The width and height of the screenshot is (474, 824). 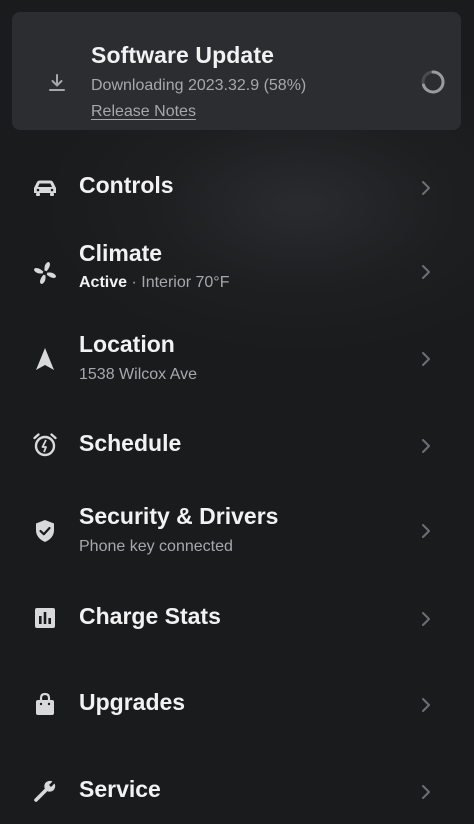 I want to click on download-status: Downloading 2023.32.9 (58%), so click(x=199, y=85).